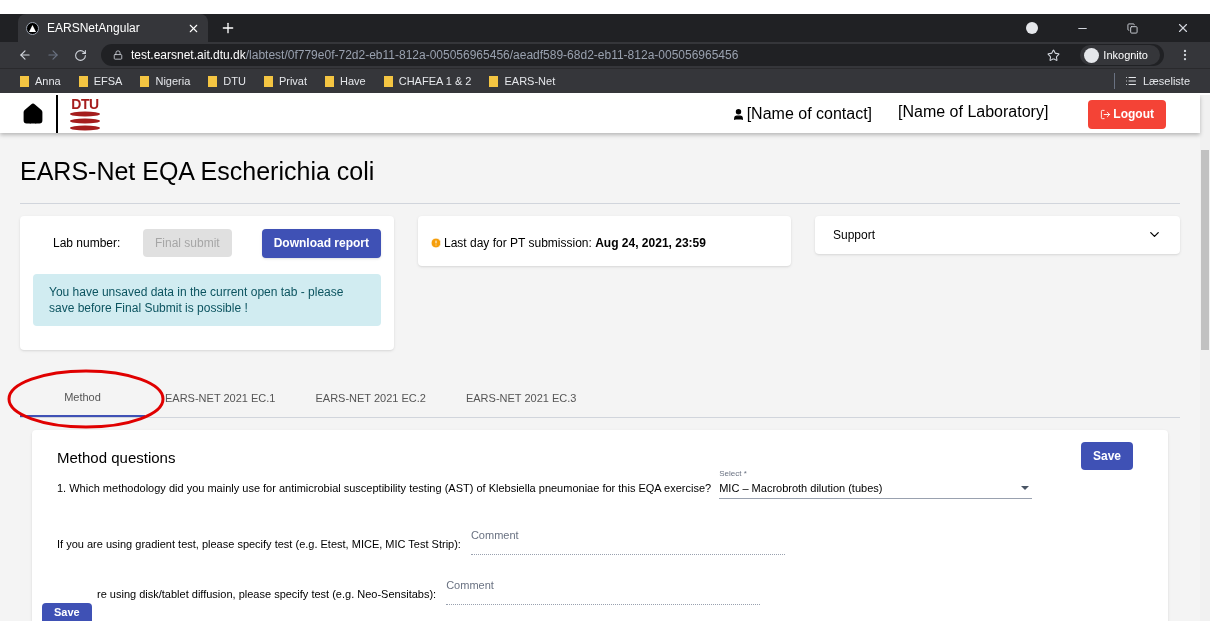 The image size is (1210, 621). I want to click on profile-chip: Inkognito, so click(1120, 55).